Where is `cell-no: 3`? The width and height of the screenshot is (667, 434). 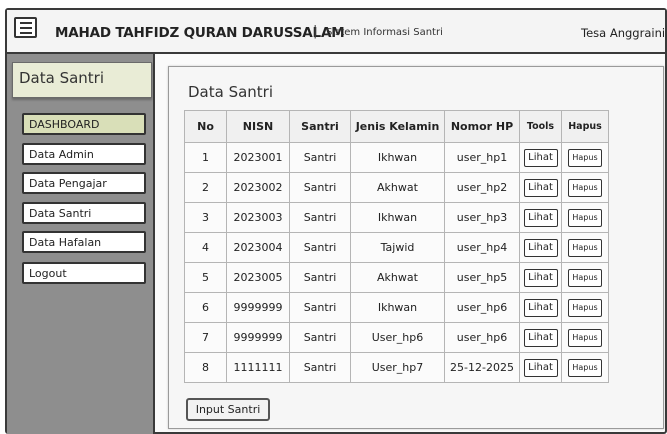 cell-no: 3 is located at coordinates (205, 217).